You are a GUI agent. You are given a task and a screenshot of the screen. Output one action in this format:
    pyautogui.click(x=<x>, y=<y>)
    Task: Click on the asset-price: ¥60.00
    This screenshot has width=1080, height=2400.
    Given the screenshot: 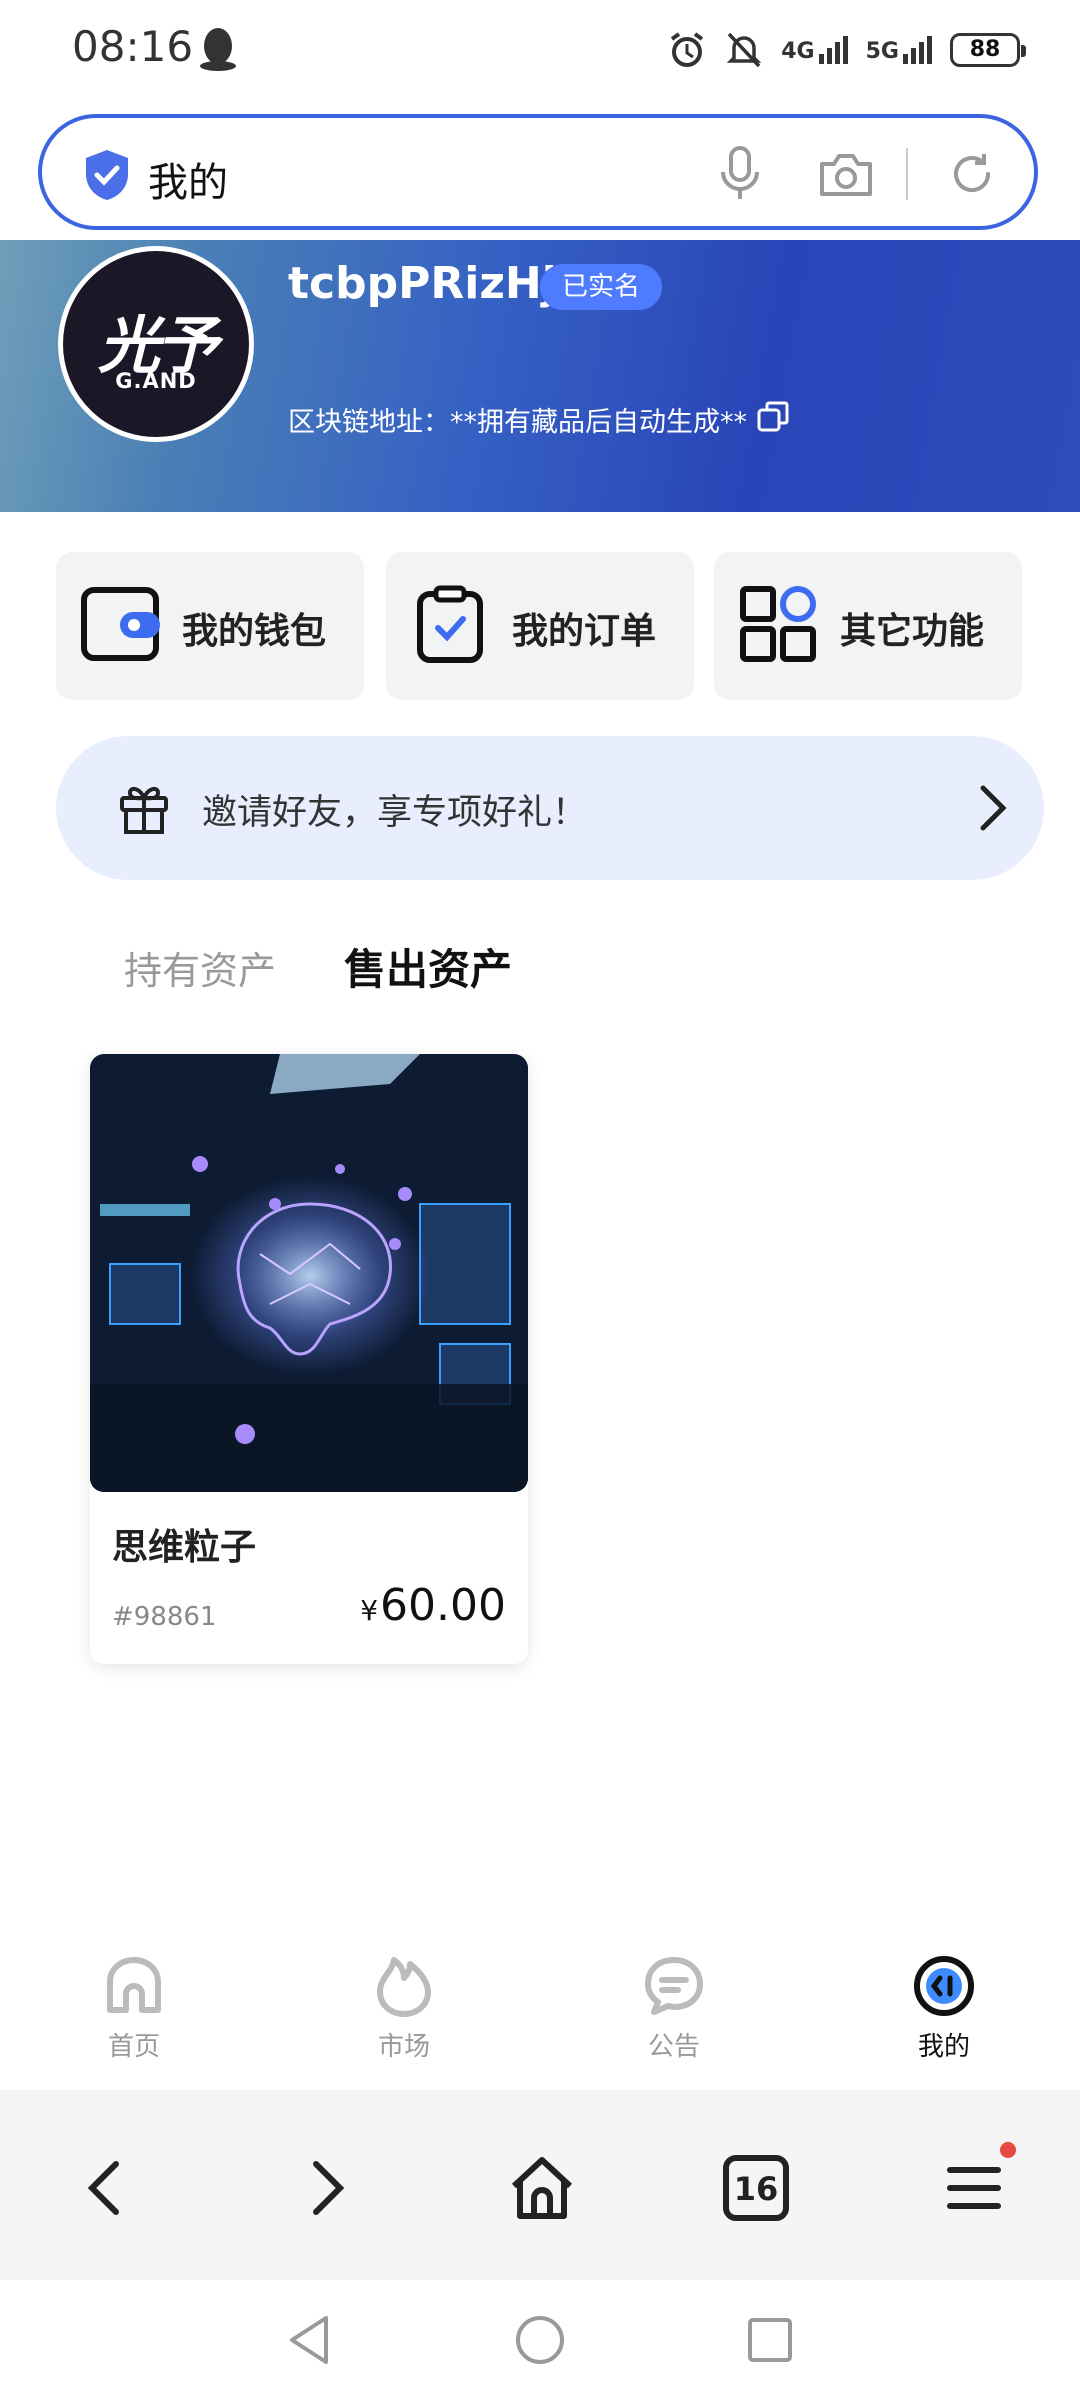 What is the action you would take?
    pyautogui.click(x=433, y=1605)
    